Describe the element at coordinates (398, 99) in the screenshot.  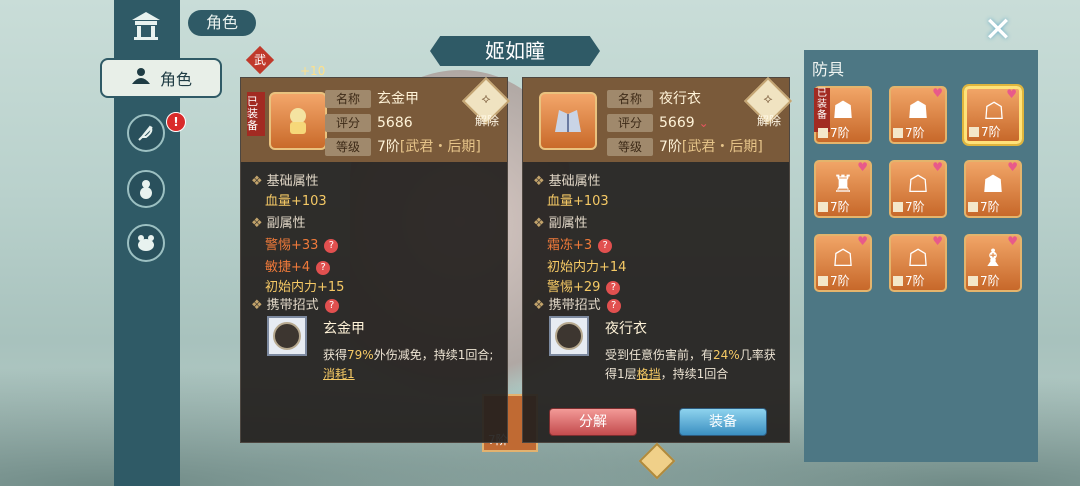
I see `item-name: 玄金甲` at that location.